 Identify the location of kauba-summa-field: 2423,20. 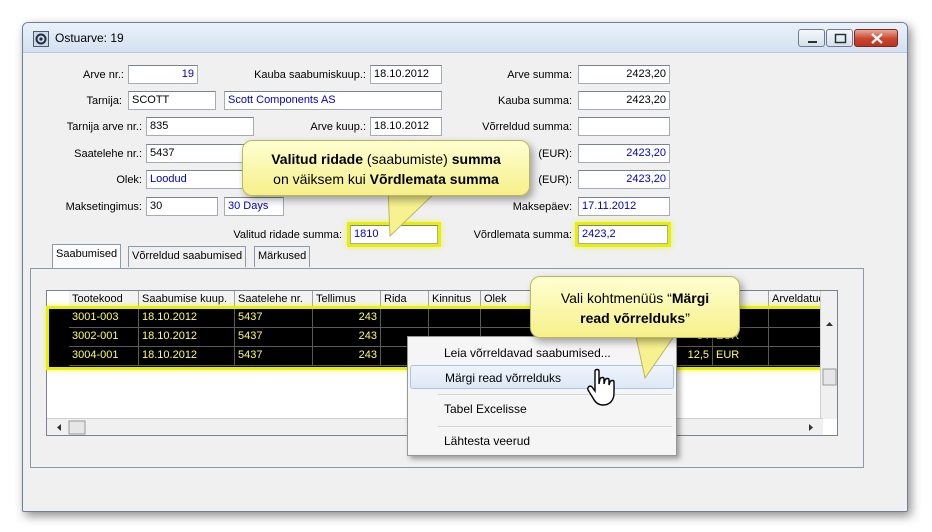
(624, 100).